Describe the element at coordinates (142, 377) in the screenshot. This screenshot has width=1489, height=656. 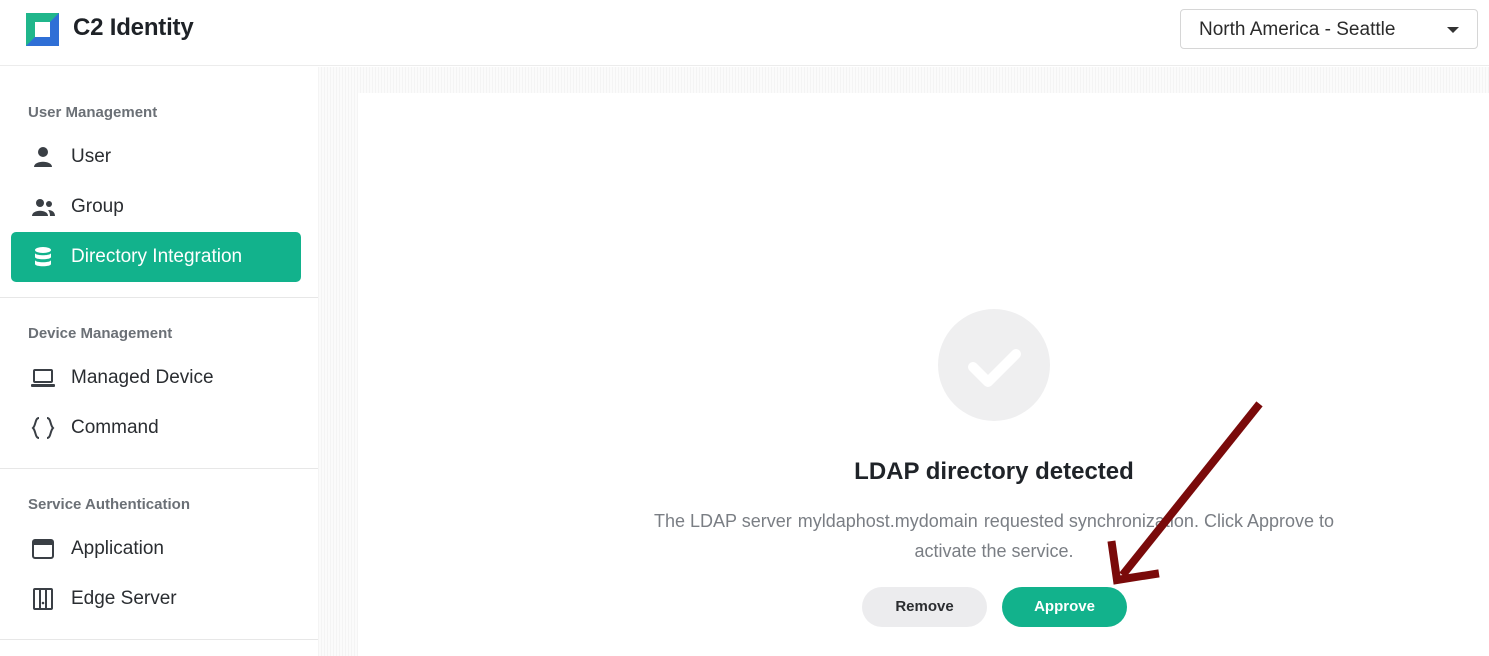
I see `sidebar-item-label: Managed Device` at that location.